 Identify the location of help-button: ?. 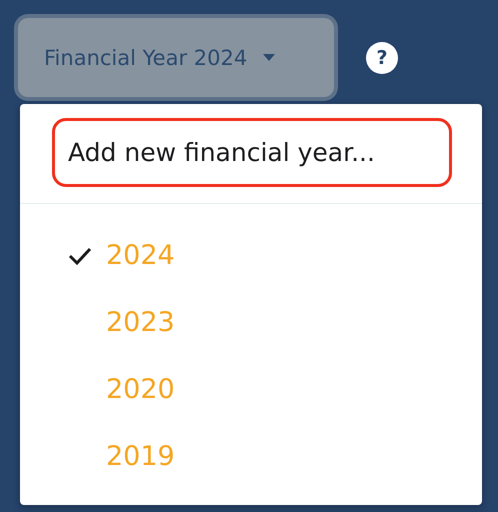
(382, 58).